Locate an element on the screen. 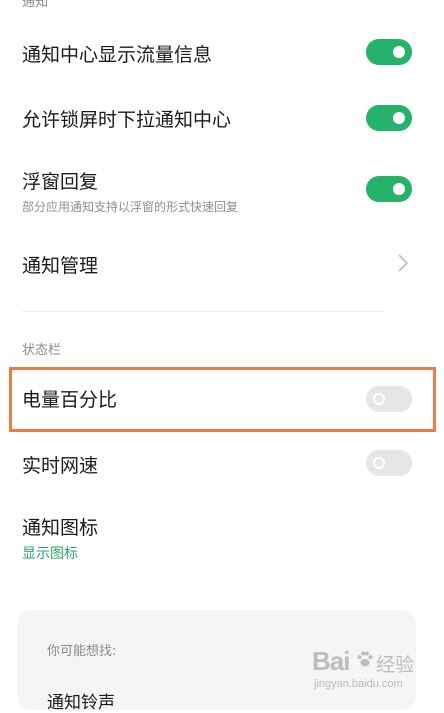  realtime-speed-toggle is located at coordinates (389, 463).